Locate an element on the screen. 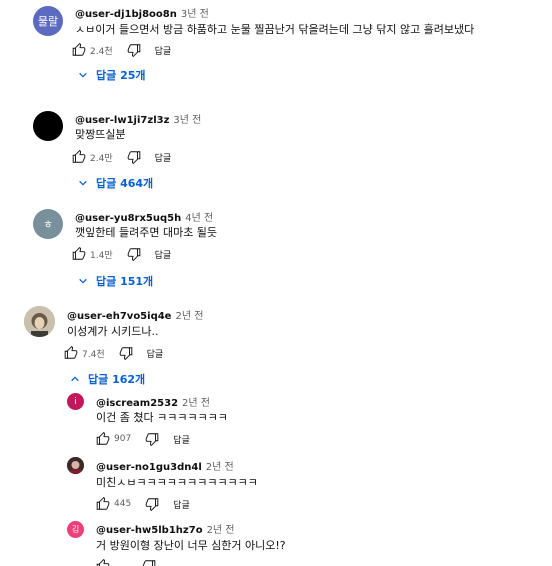 The image size is (552, 566). view-replies-button: 답글 464개 is located at coordinates (115, 183).